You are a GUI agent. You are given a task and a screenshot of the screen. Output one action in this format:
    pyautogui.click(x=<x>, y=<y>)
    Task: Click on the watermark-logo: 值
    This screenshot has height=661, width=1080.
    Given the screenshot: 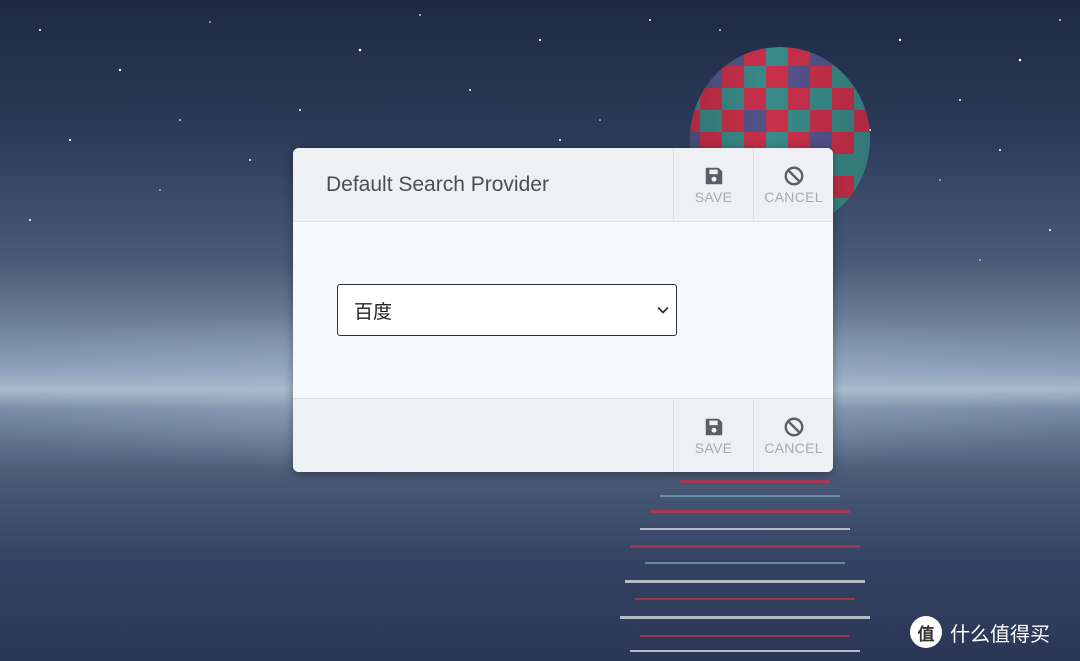 What is the action you would take?
    pyautogui.click(x=926, y=632)
    